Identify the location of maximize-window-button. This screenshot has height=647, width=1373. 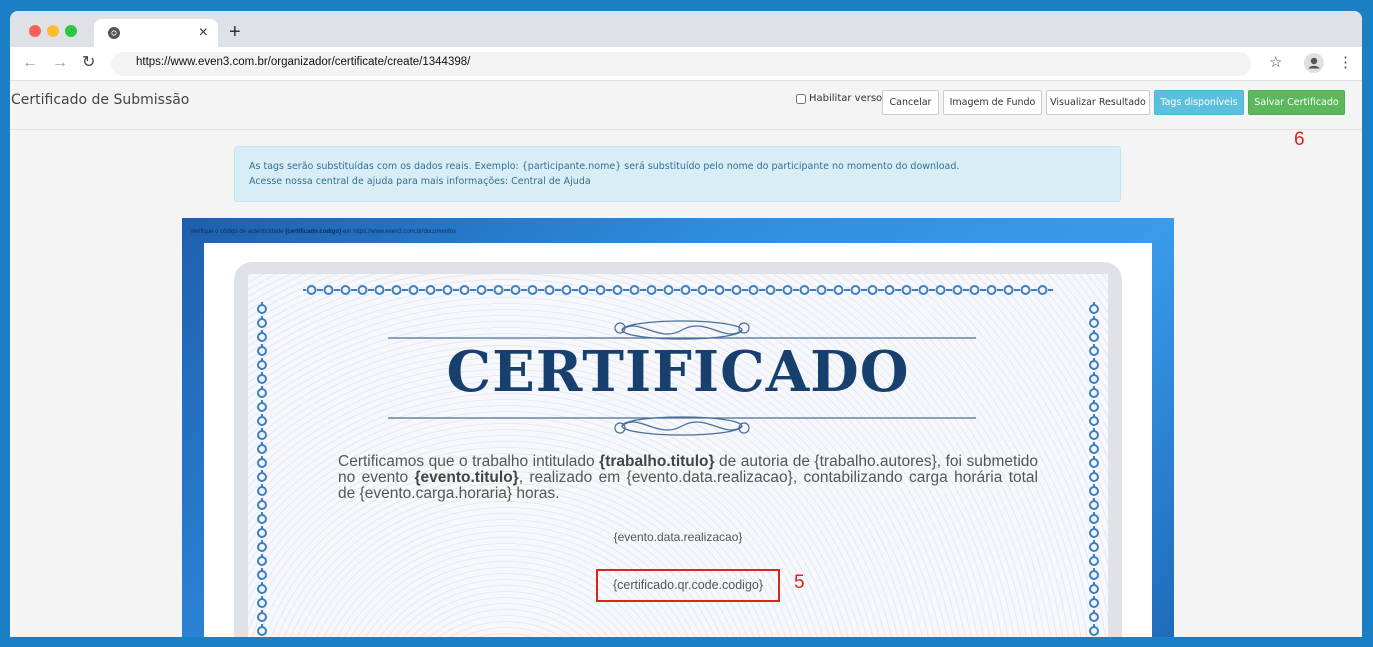
(71, 31).